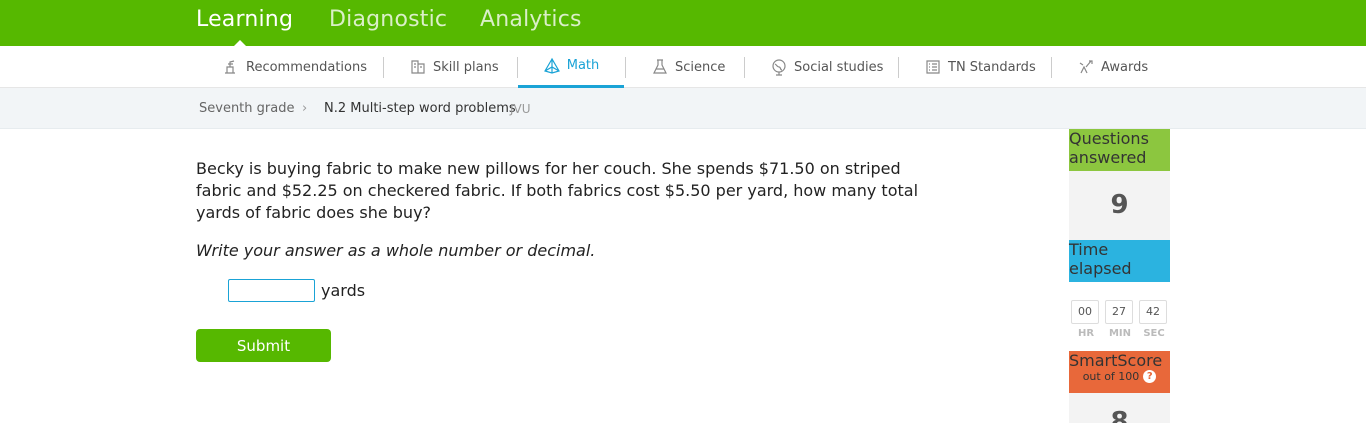 Image resolution: width=1366 pixels, height=423 pixels. Describe the element at coordinates (683, 23) in the screenshot. I see `top-nav: Learning Diagnostic Analytics` at that location.